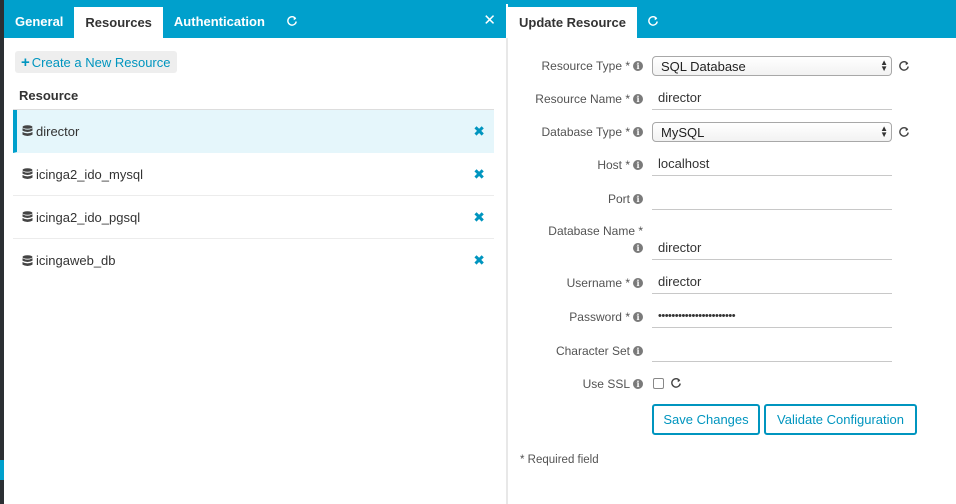 The image size is (956, 504). I want to click on character-set-label: Character Set i, so click(599, 351).